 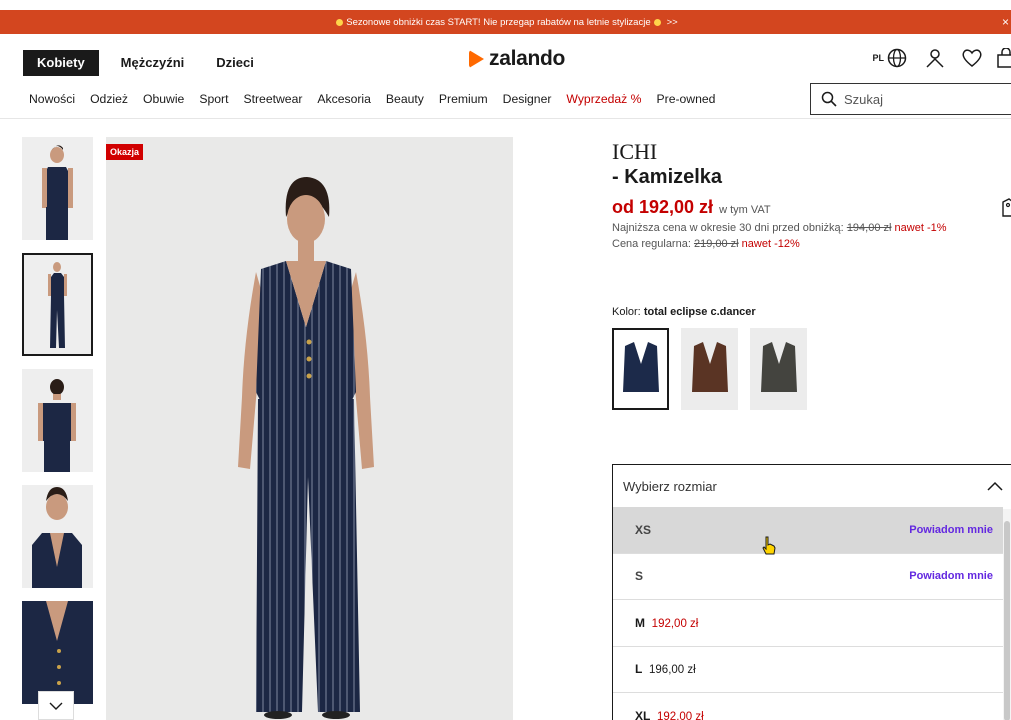 I want to click on size-label: S, so click(x=639, y=576).